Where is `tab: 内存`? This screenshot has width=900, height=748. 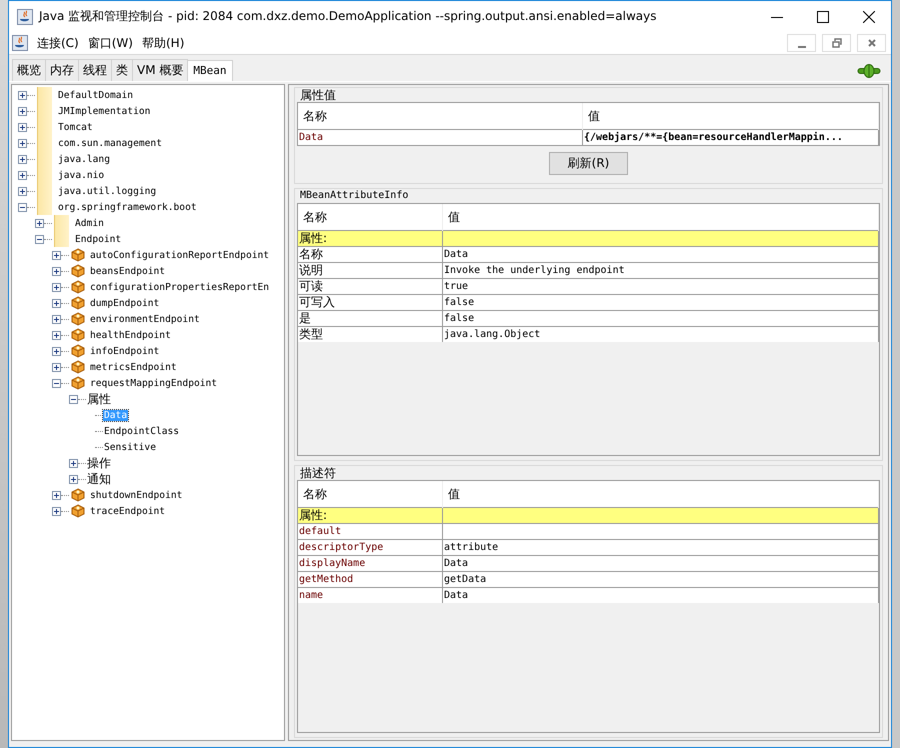
tab: 内存 is located at coordinates (62, 70).